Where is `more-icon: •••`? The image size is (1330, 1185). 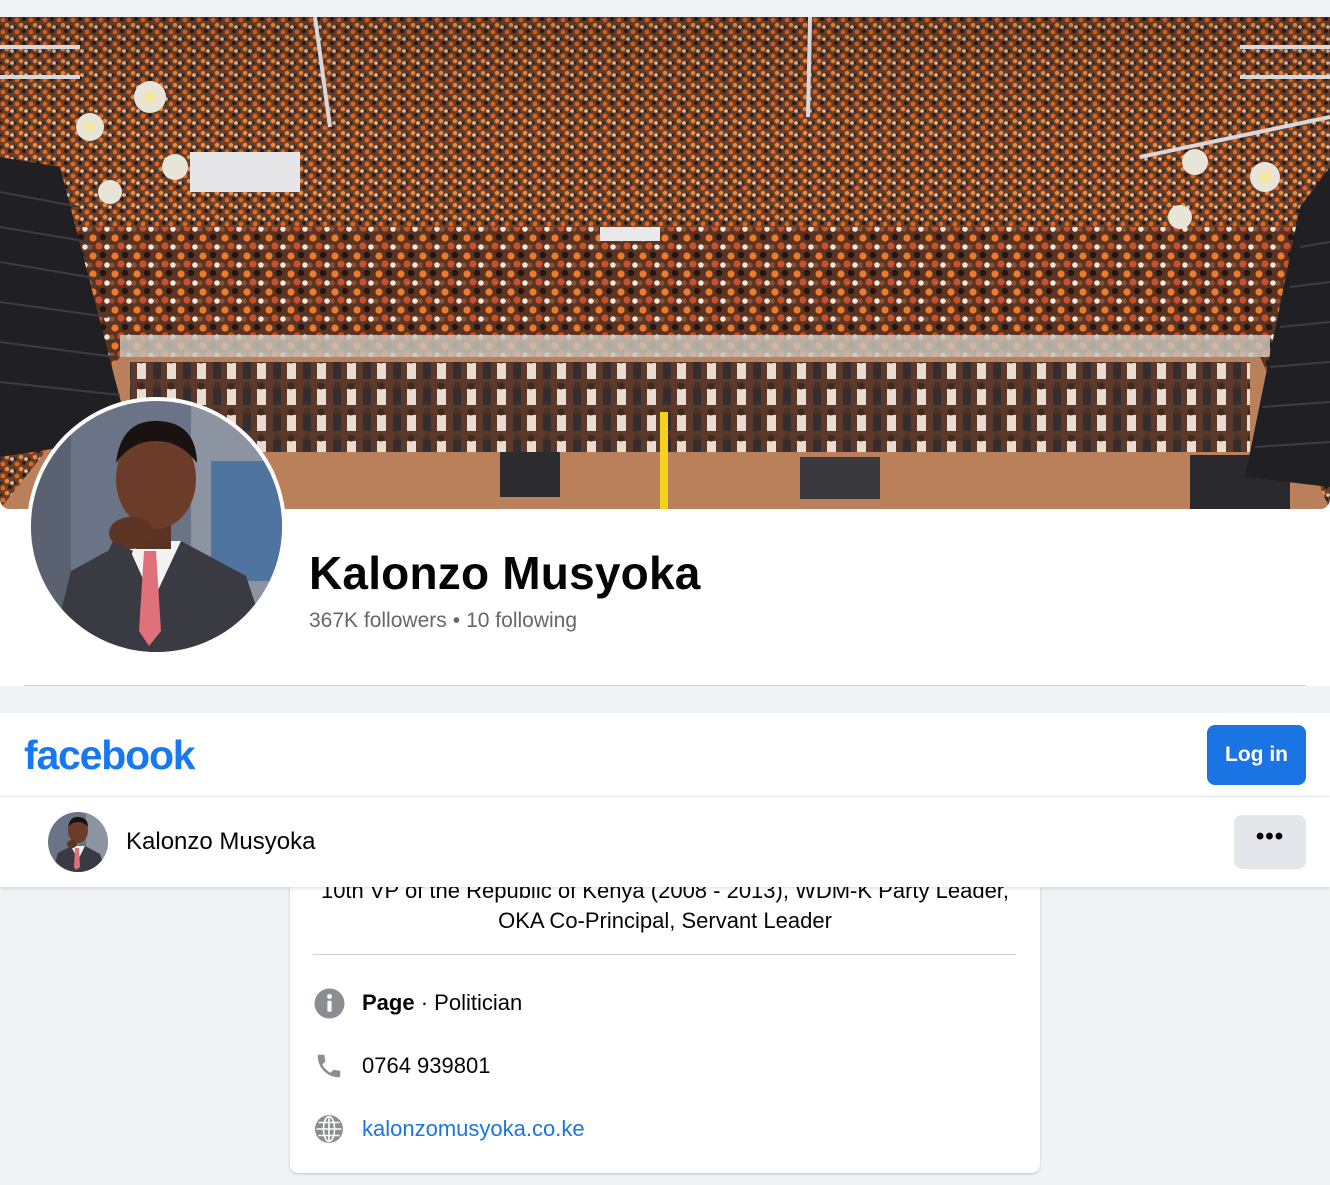 more-icon: ••• is located at coordinates (1270, 836).